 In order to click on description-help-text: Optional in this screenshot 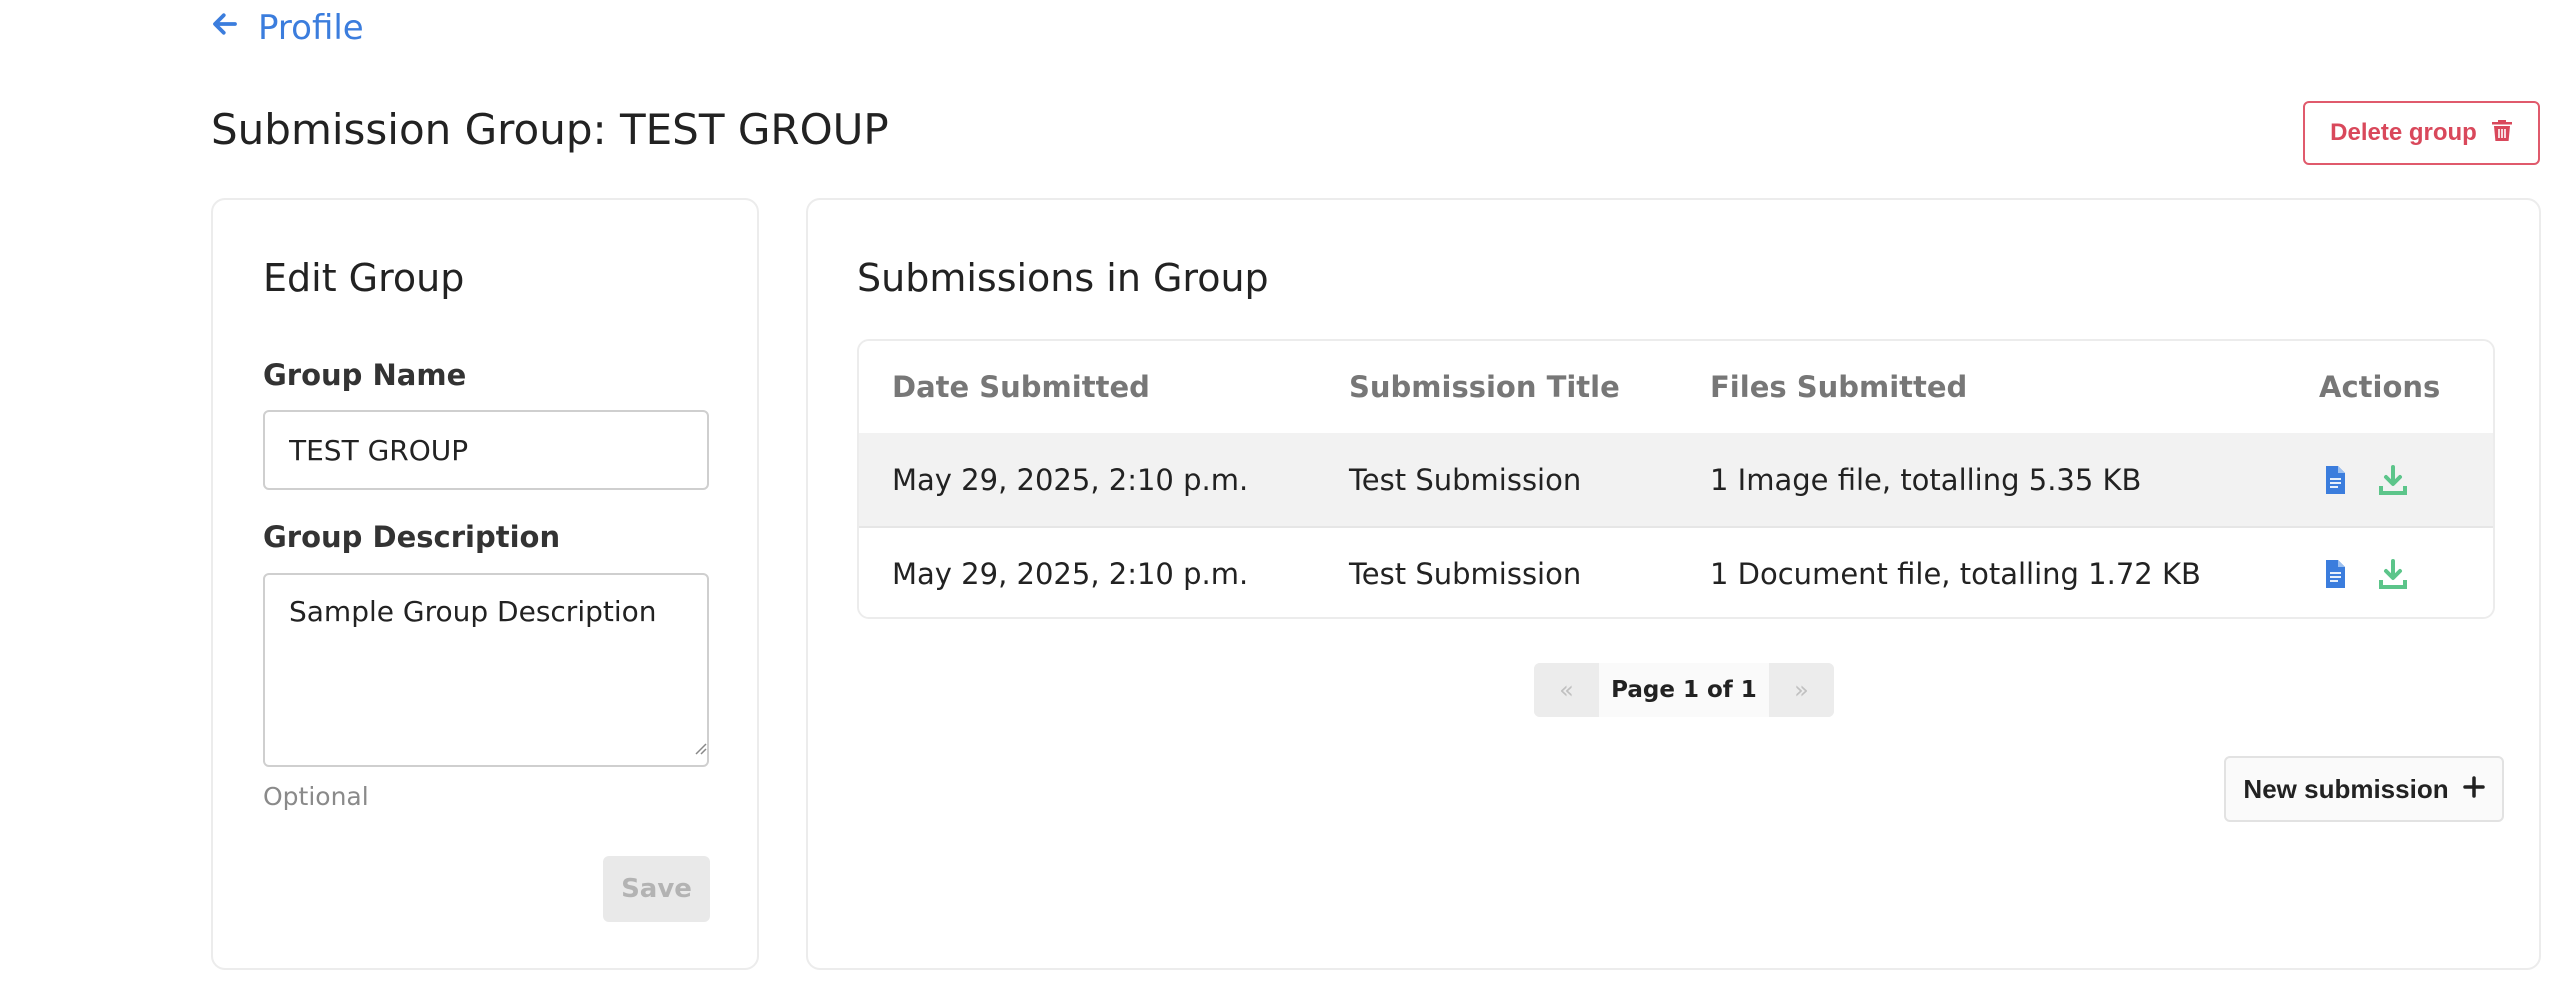, I will do `click(316, 796)`.